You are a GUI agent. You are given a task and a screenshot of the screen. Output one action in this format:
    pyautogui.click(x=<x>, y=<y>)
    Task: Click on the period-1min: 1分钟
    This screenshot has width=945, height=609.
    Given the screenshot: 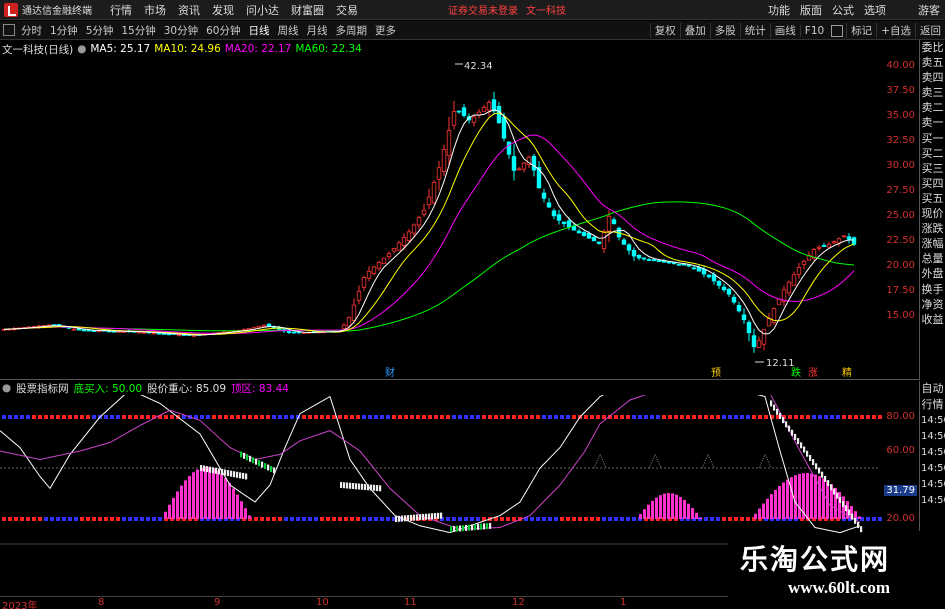 What is the action you would take?
    pyautogui.click(x=64, y=30)
    